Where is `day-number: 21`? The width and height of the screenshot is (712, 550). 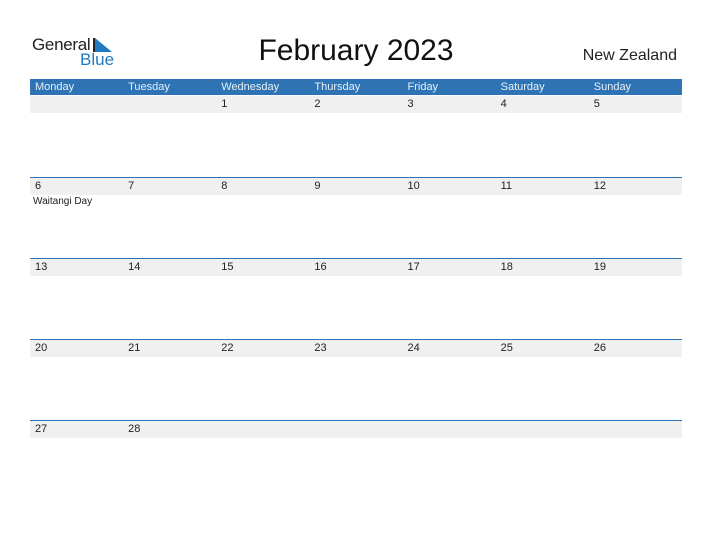
day-number: 21 is located at coordinates (134, 348).